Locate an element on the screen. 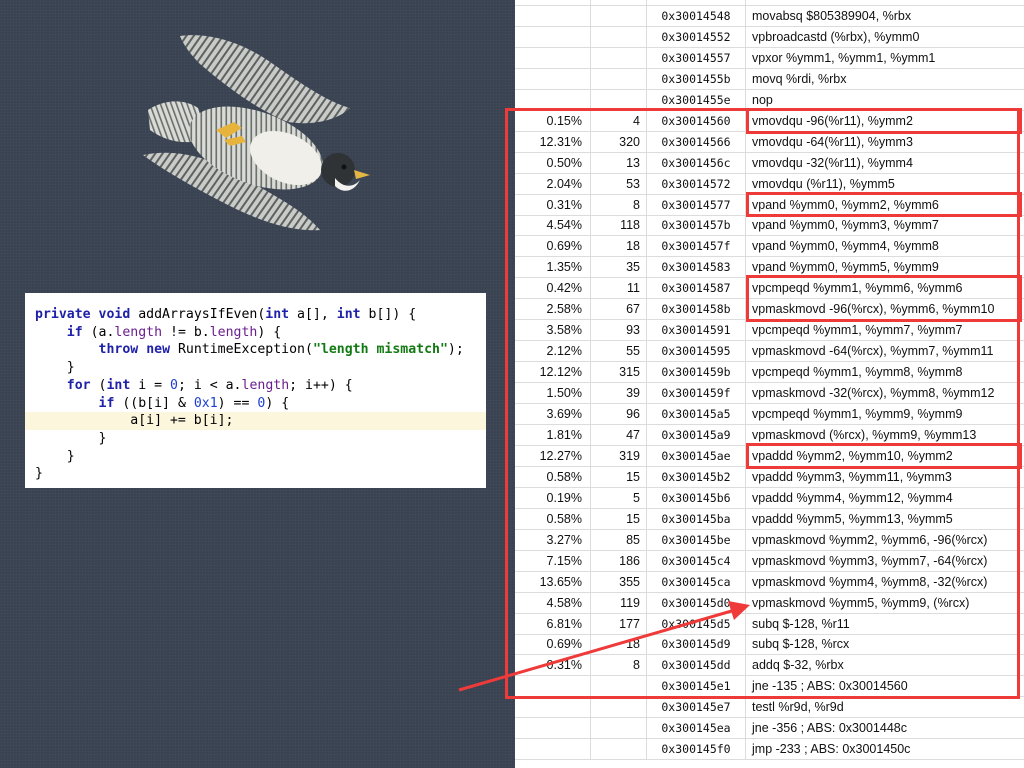 The height and width of the screenshot is (768, 1024). percent-cell: 6.81% is located at coordinates (553, 624).